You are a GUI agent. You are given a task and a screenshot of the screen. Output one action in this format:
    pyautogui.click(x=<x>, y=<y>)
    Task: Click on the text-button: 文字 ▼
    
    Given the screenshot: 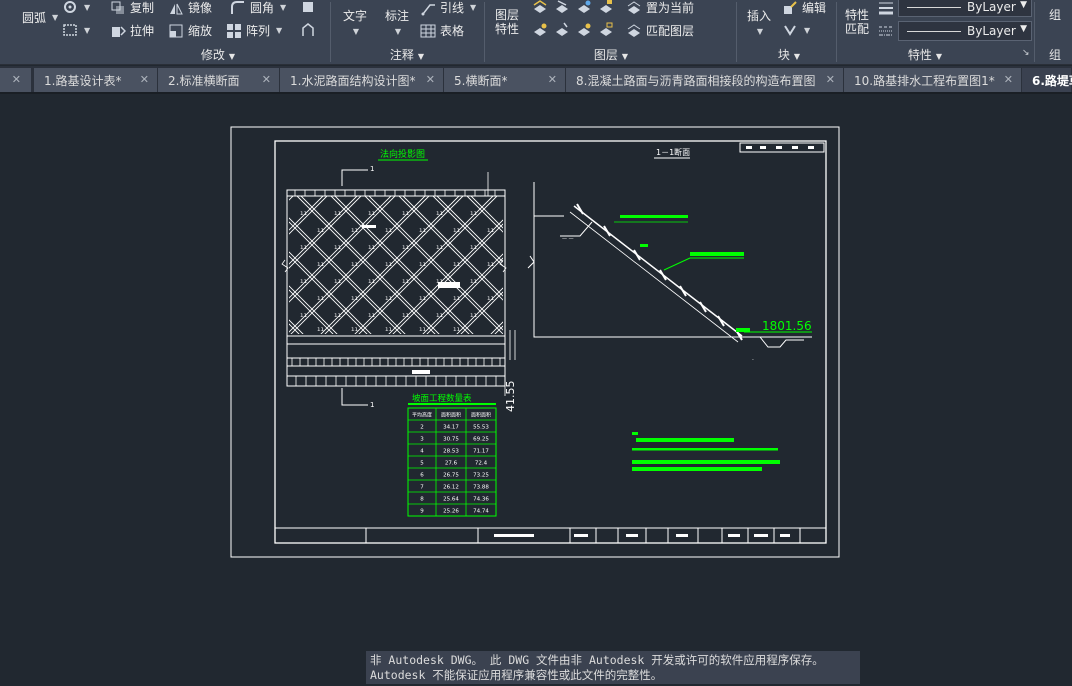 What is the action you would take?
    pyautogui.click(x=355, y=24)
    